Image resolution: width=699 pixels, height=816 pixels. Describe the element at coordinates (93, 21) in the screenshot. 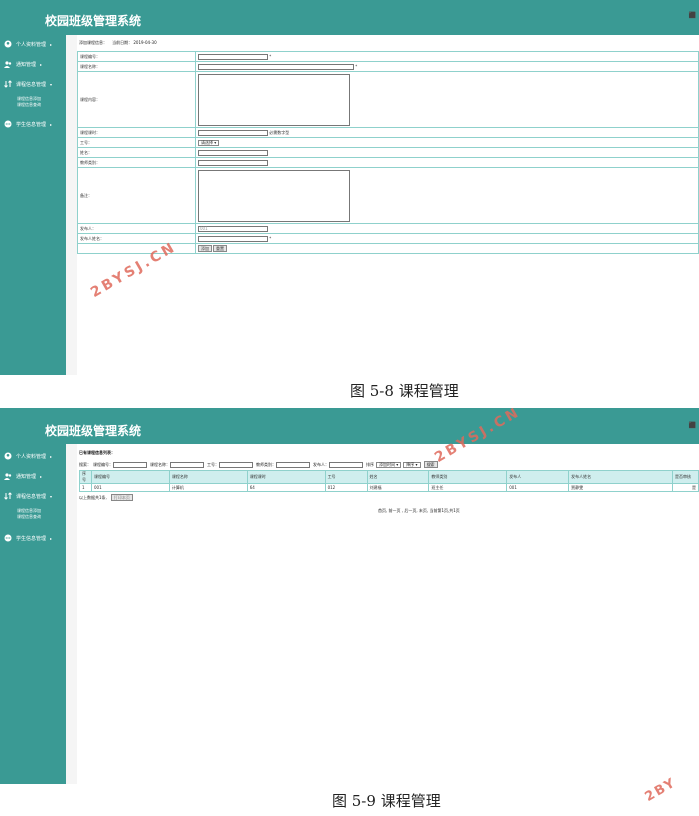

I see `app-title: 校园班级管理系统` at that location.